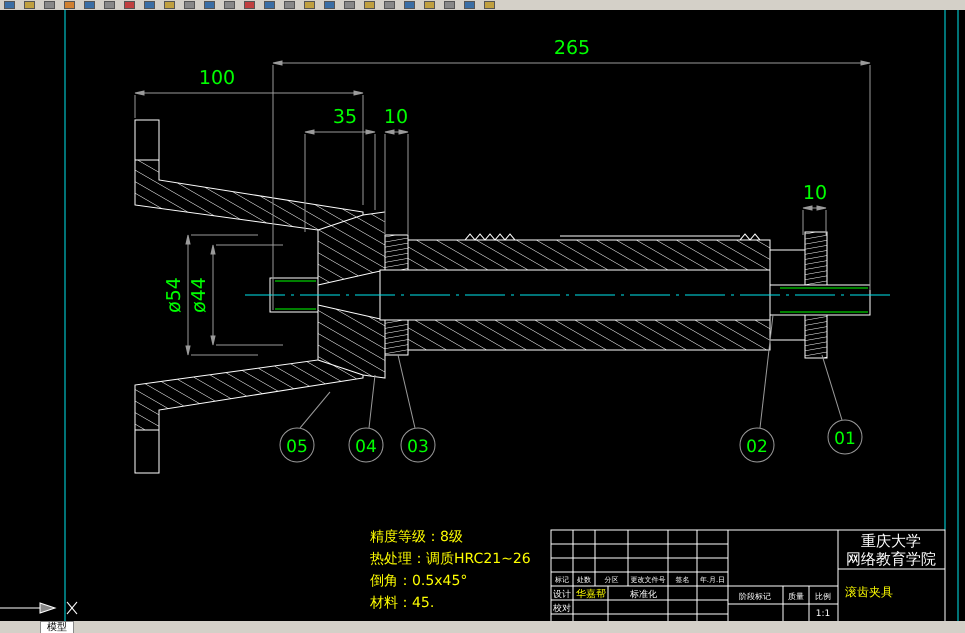 This screenshot has height=633, width=965. What do you see at coordinates (57, 627) in the screenshot?
I see `layout-tab: 模型` at bounding box center [57, 627].